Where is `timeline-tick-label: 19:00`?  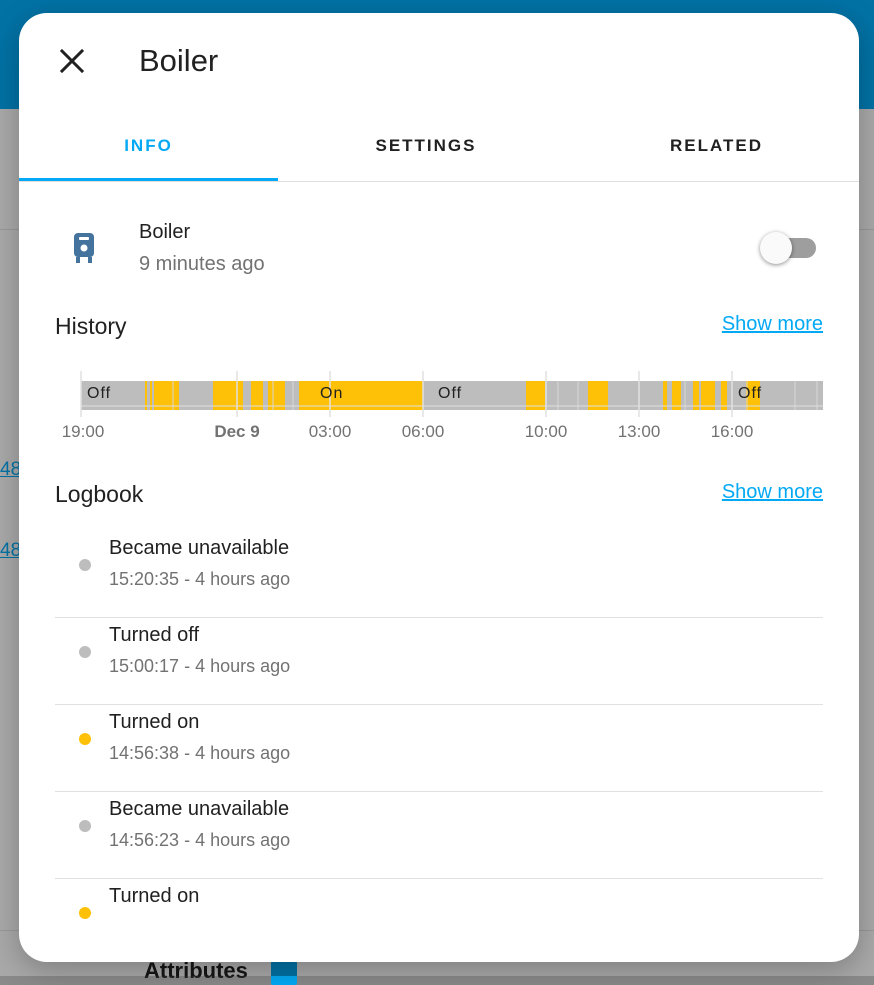
timeline-tick-label: 19:00 is located at coordinates (83, 431).